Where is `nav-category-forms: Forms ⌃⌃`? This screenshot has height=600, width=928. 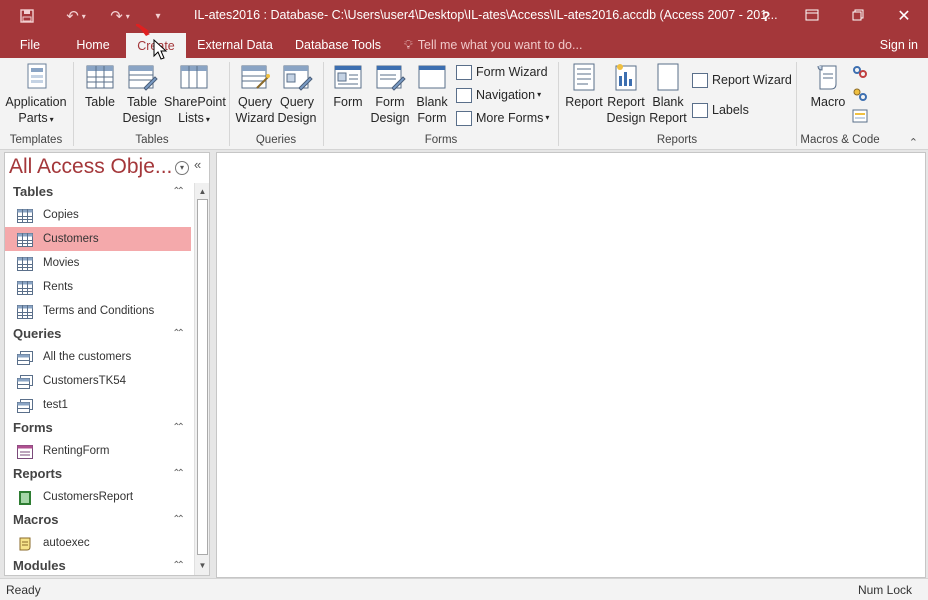
nav-category-forms: Forms ⌃⌃ is located at coordinates (98, 428).